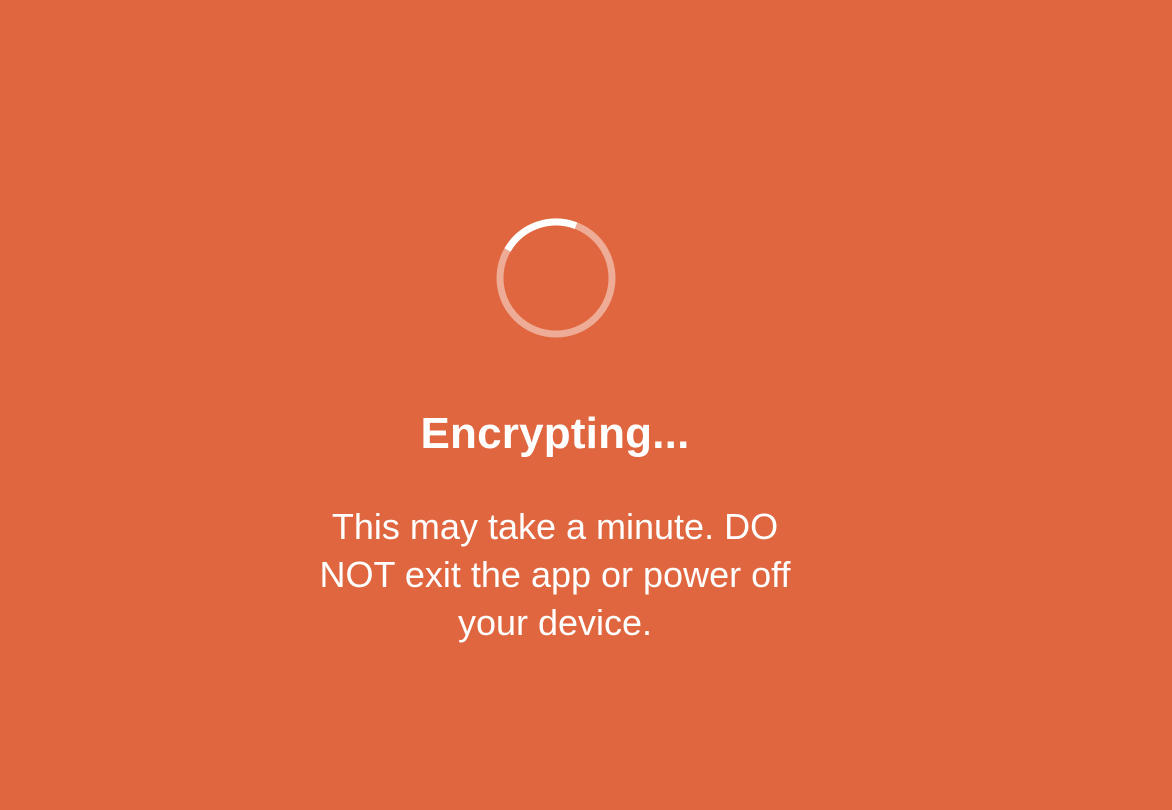 This screenshot has width=1172, height=810. I want to click on loading-spinner-icon, so click(556, 278).